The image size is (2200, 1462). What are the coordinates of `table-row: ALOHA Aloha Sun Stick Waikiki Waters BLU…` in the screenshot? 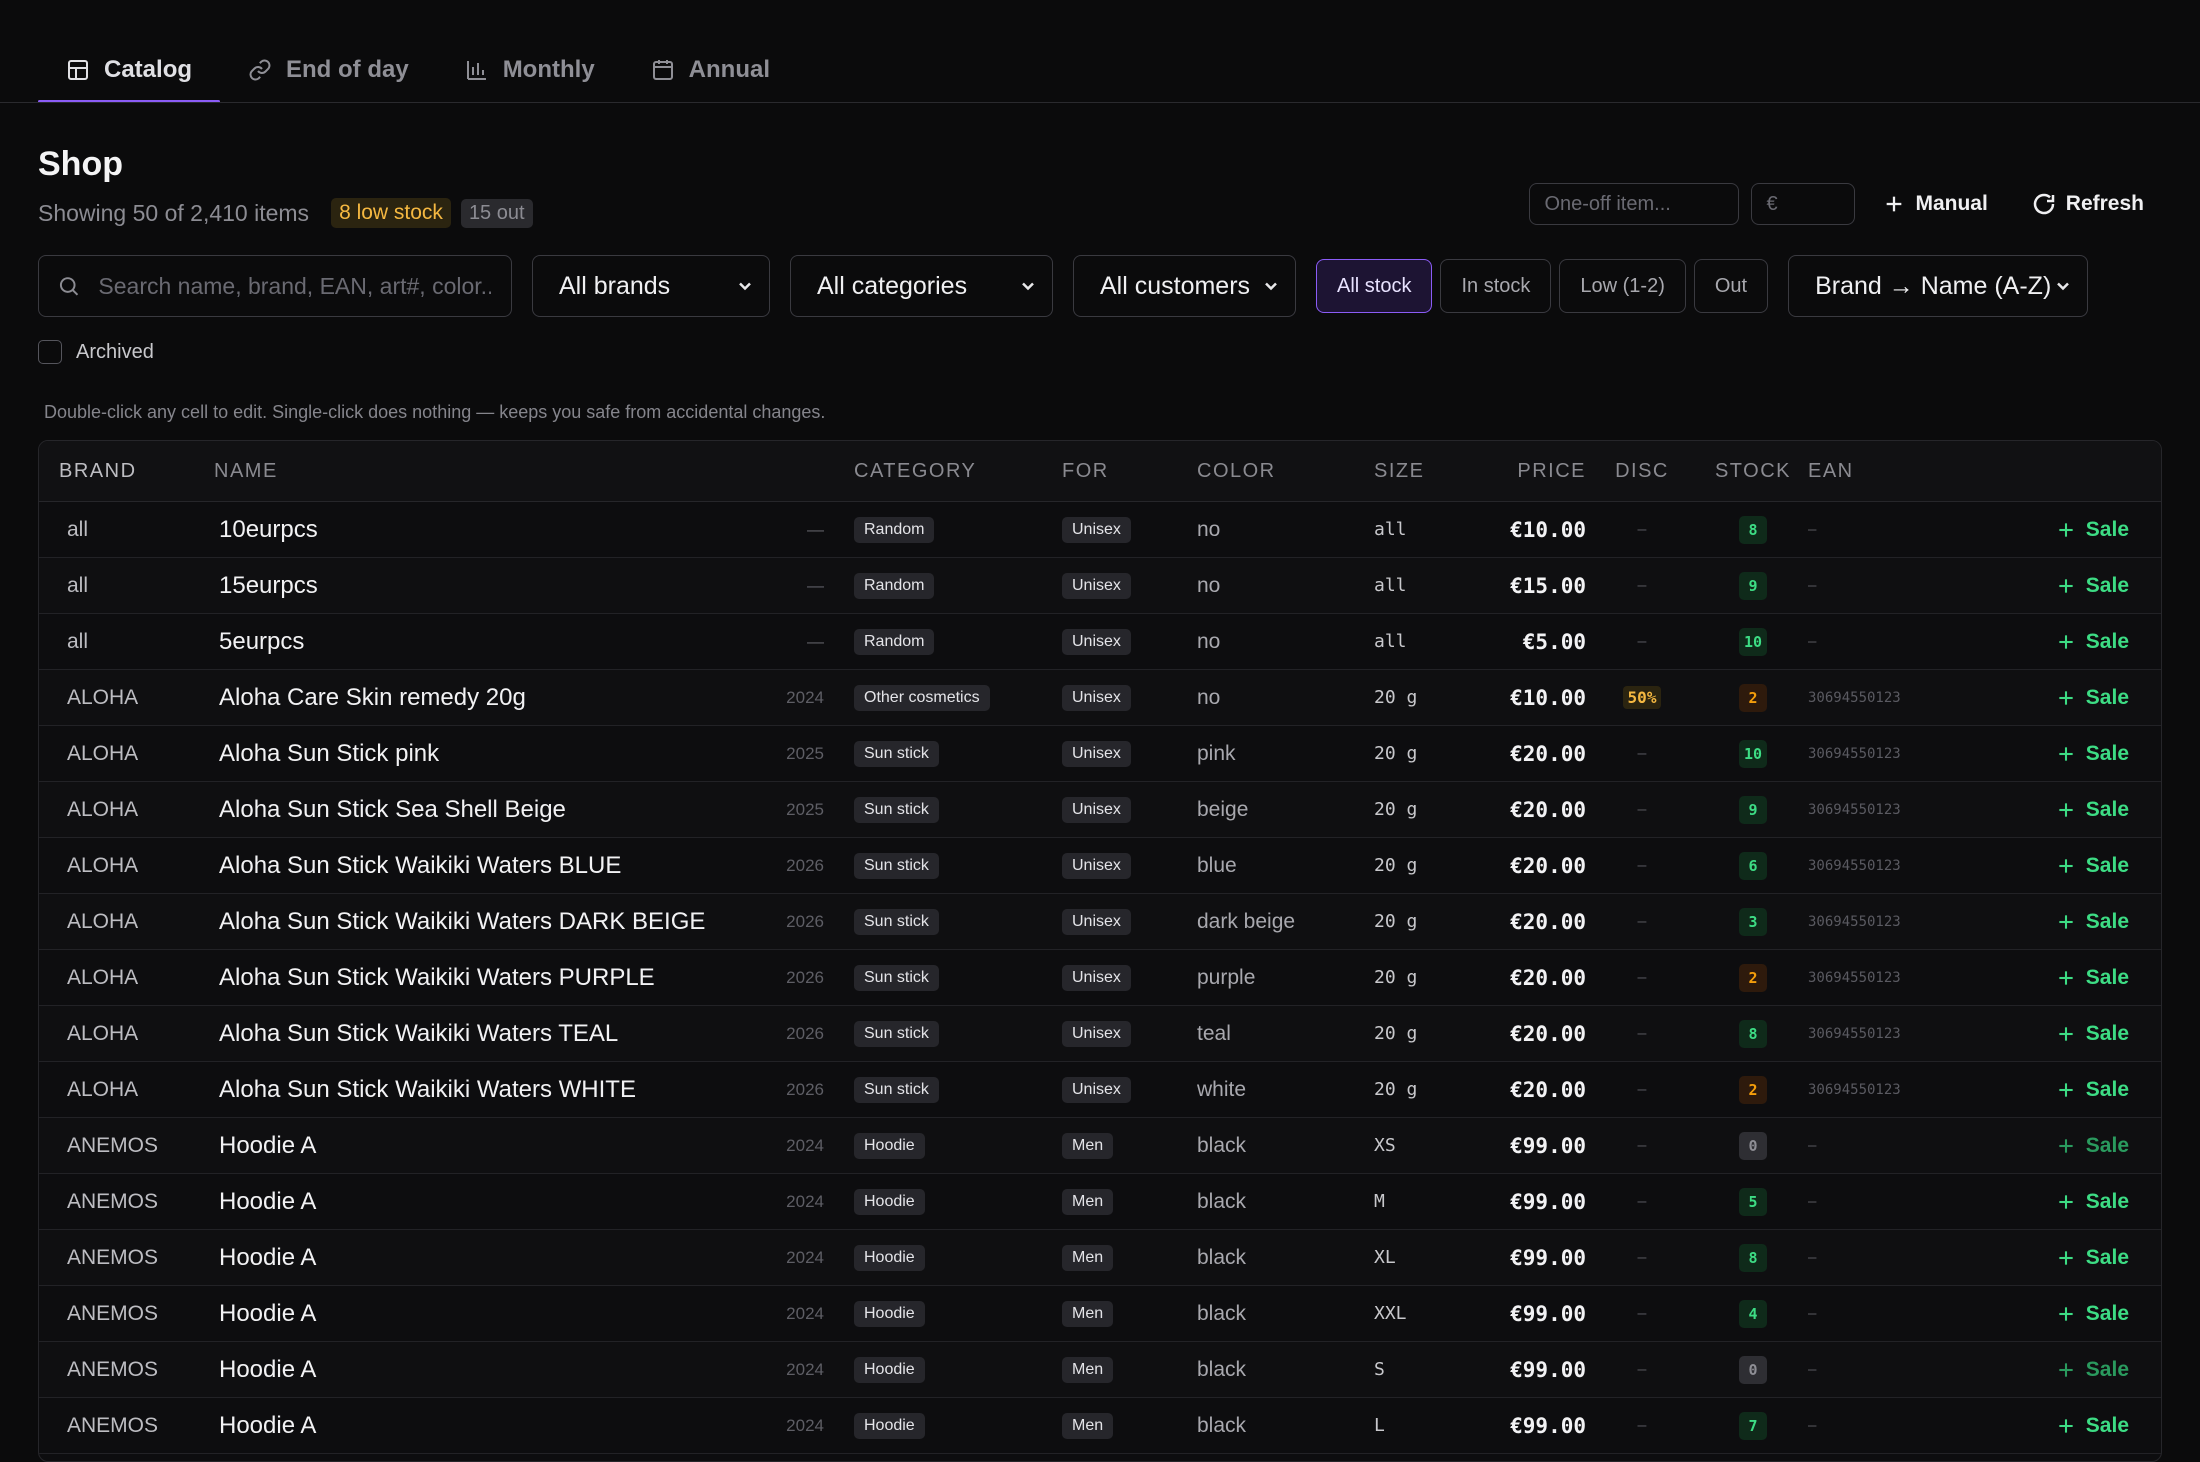 It's located at (1100, 866).